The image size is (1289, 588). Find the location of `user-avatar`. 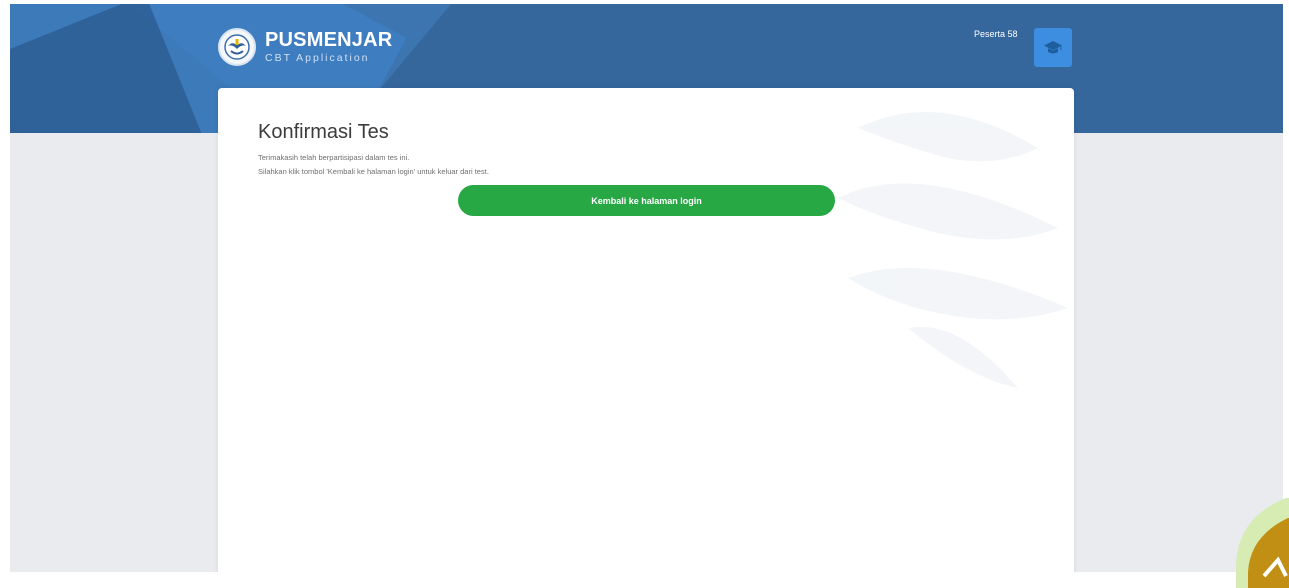

user-avatar is located at coordinates (1053, 47).